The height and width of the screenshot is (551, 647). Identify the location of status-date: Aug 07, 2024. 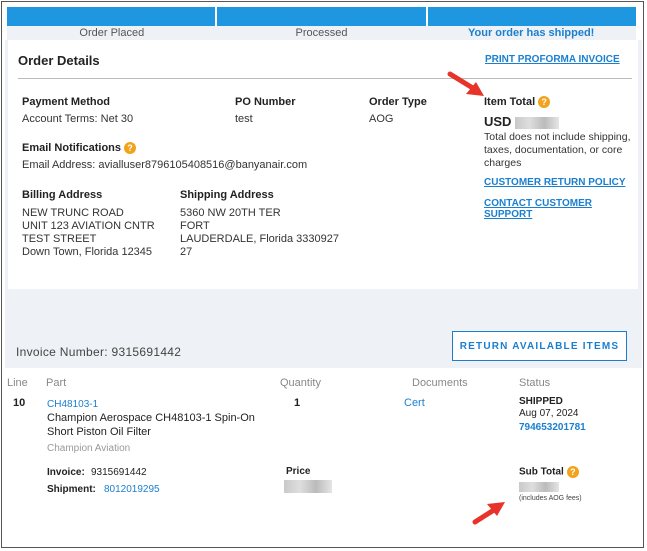
(549, 413).